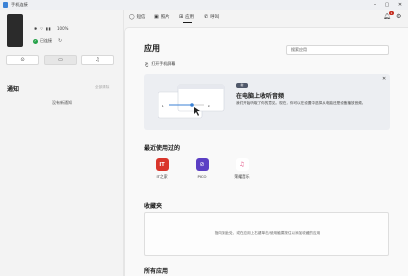 The image size is (408, 276). I want to click on phone-call-icon: ✆, so click(206, 17).